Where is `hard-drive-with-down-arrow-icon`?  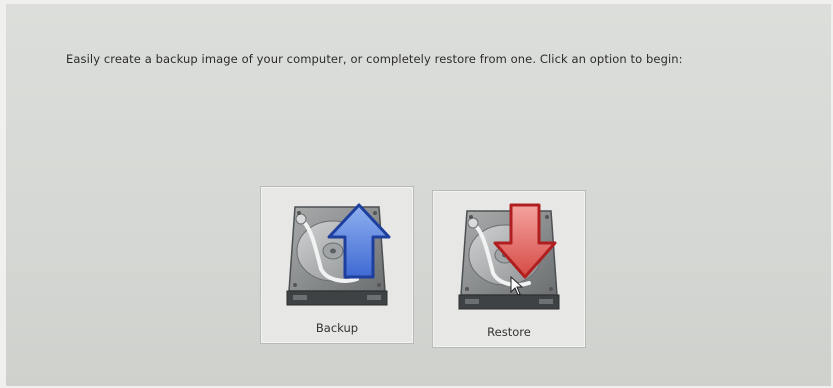
hard-drive-with-down-arrow-icon is located at coordinates (509, 256).